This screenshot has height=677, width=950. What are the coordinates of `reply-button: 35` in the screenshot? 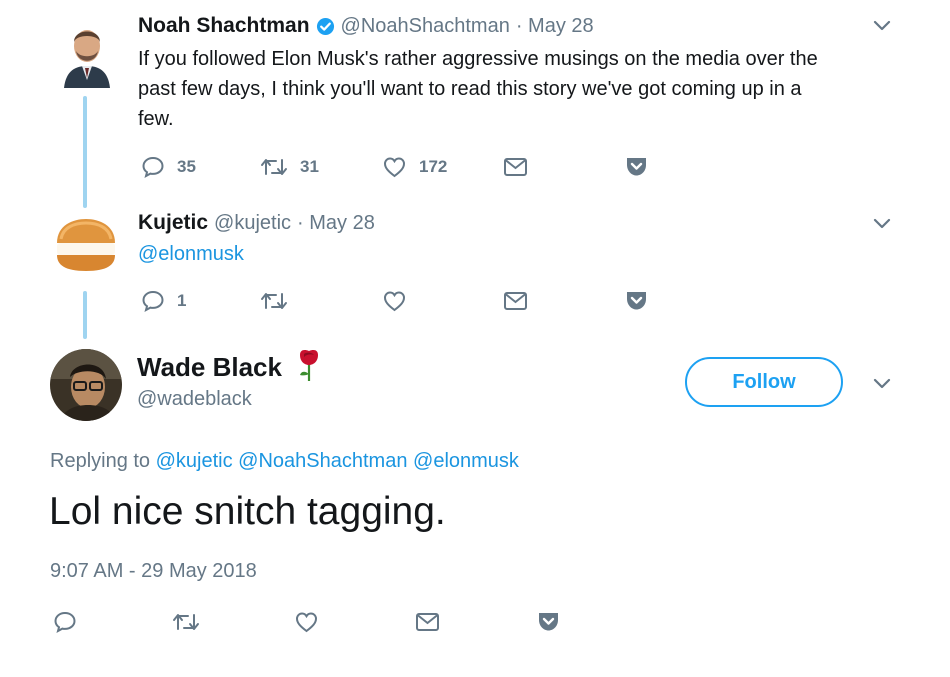 It's located at (168, 167).